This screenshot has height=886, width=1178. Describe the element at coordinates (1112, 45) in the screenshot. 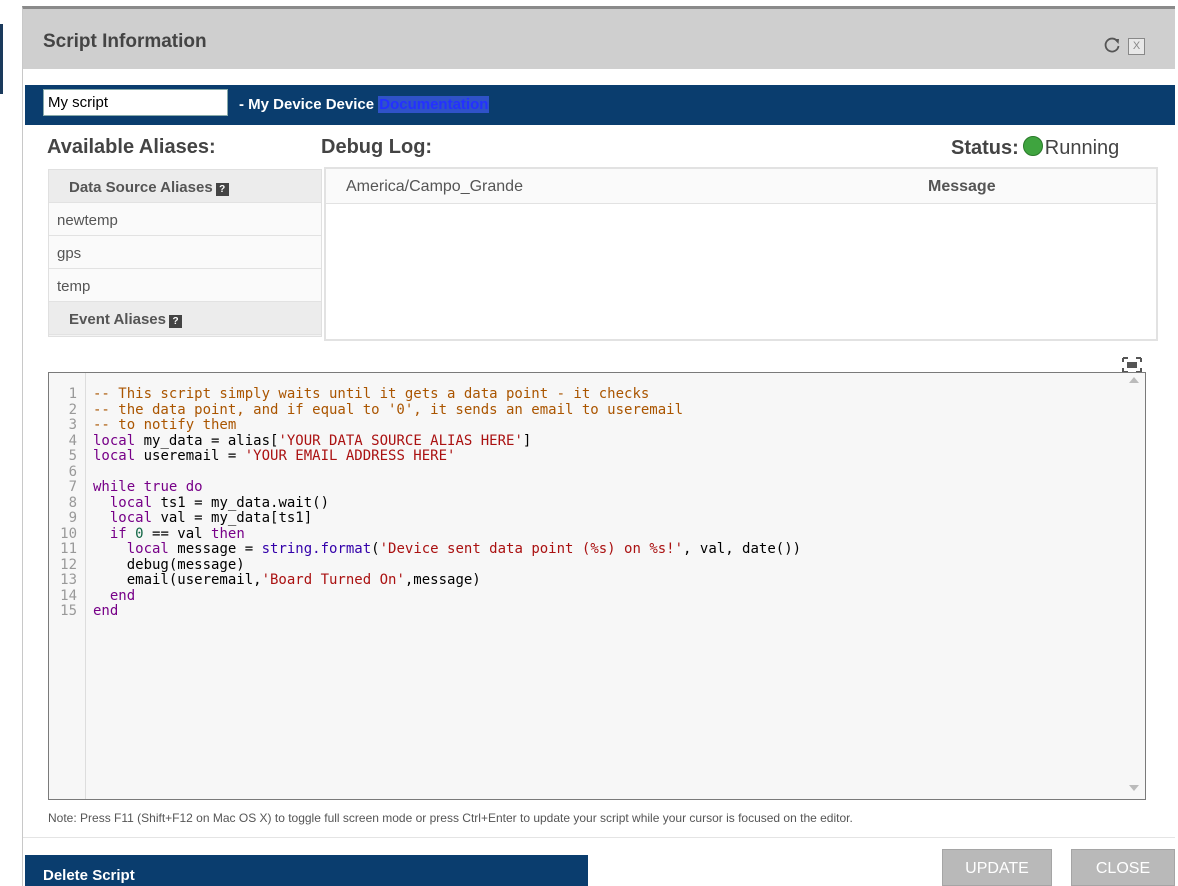

I see `refresh-icon` at that location.